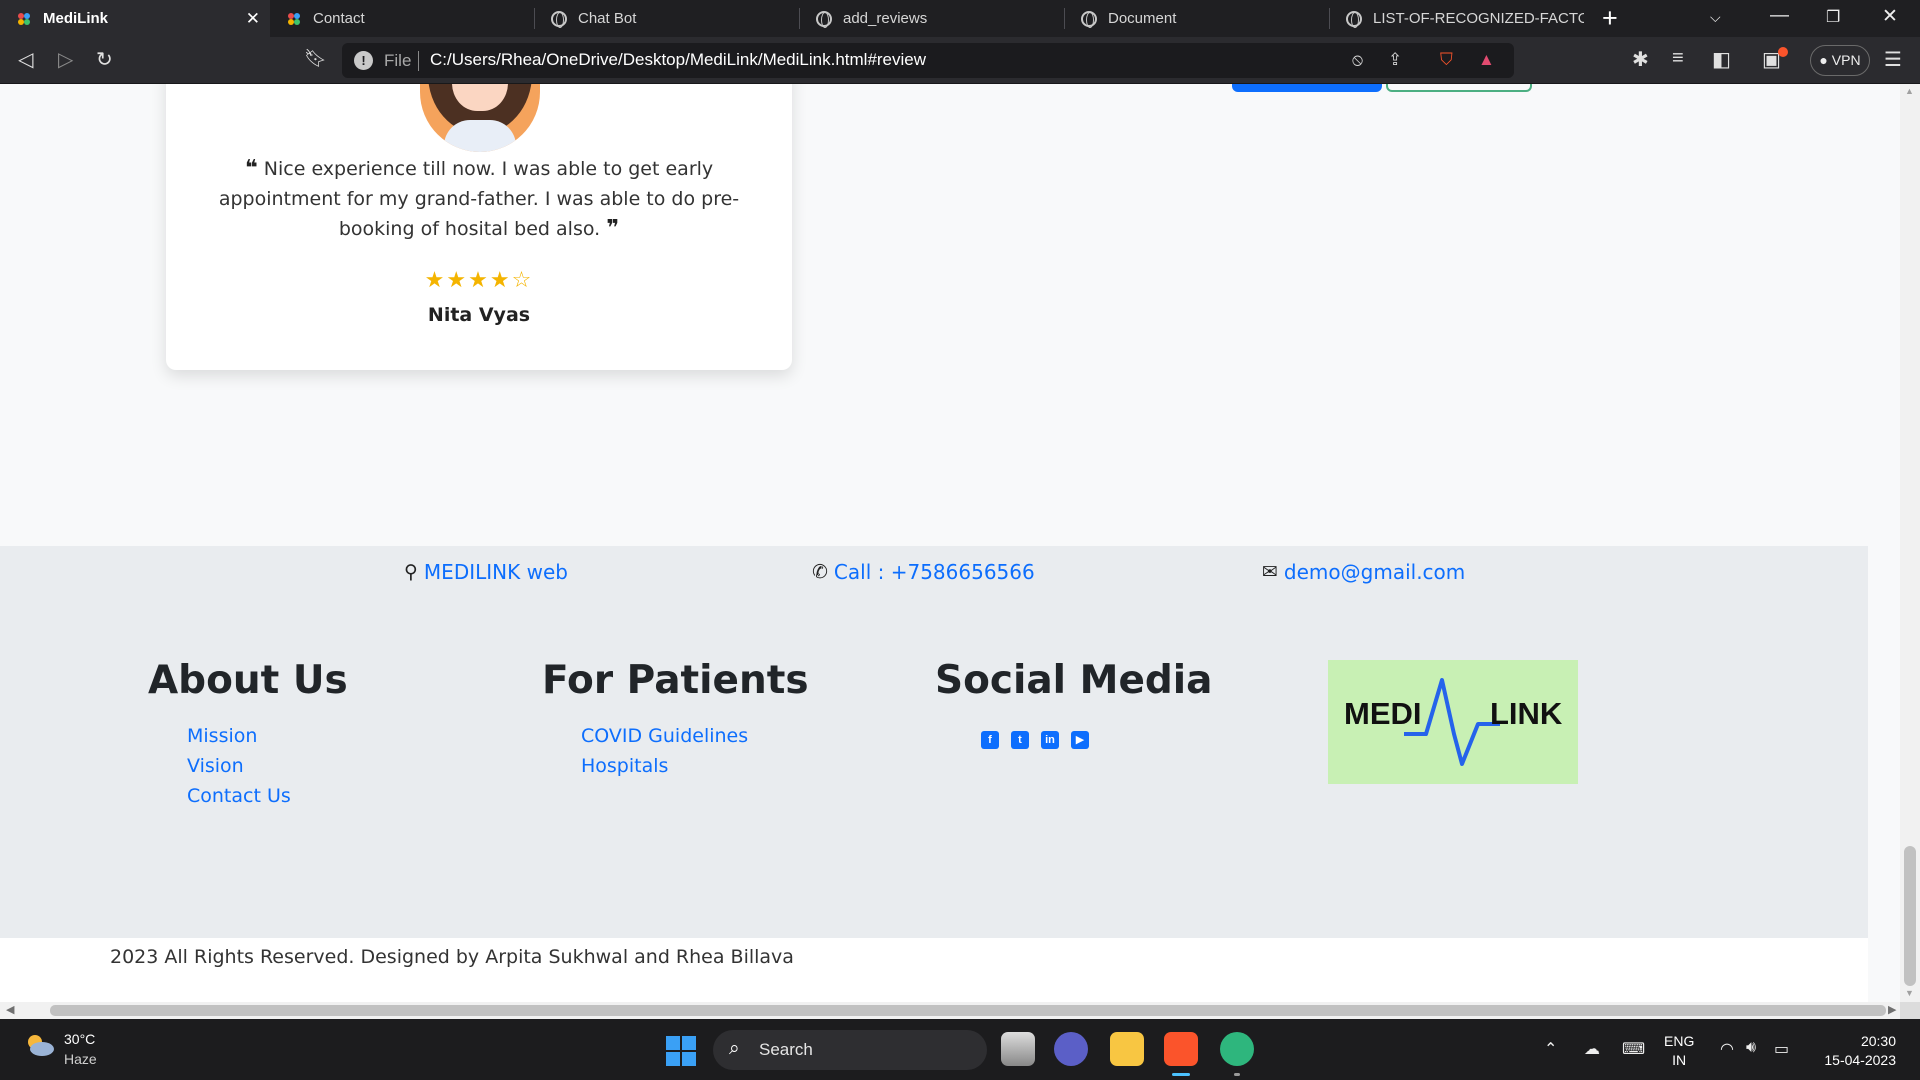 The height and width of the screenshot is (1080, 1920). What do you see at coordinates (664, 736) in the screenshot?
I see `footer-link-covid-guidelines: COVID Guidelines` at bounding box center [664, 736].